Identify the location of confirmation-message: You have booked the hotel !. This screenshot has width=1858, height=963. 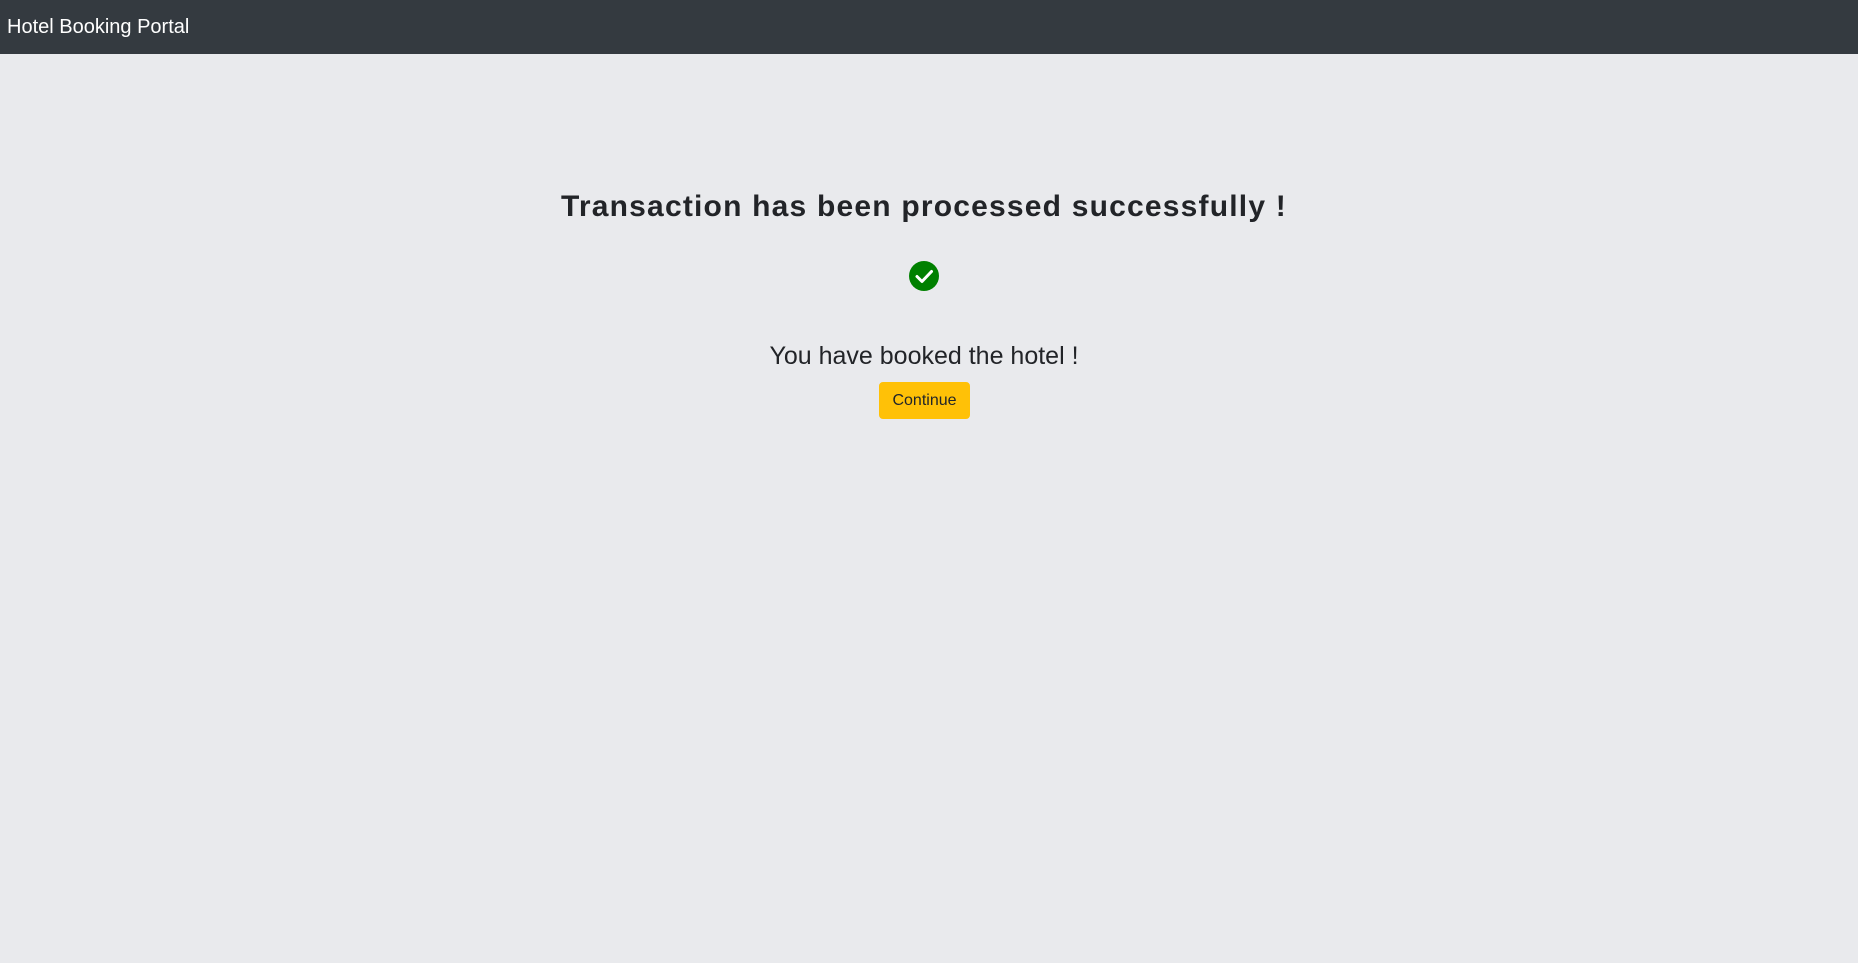
(924, 356).